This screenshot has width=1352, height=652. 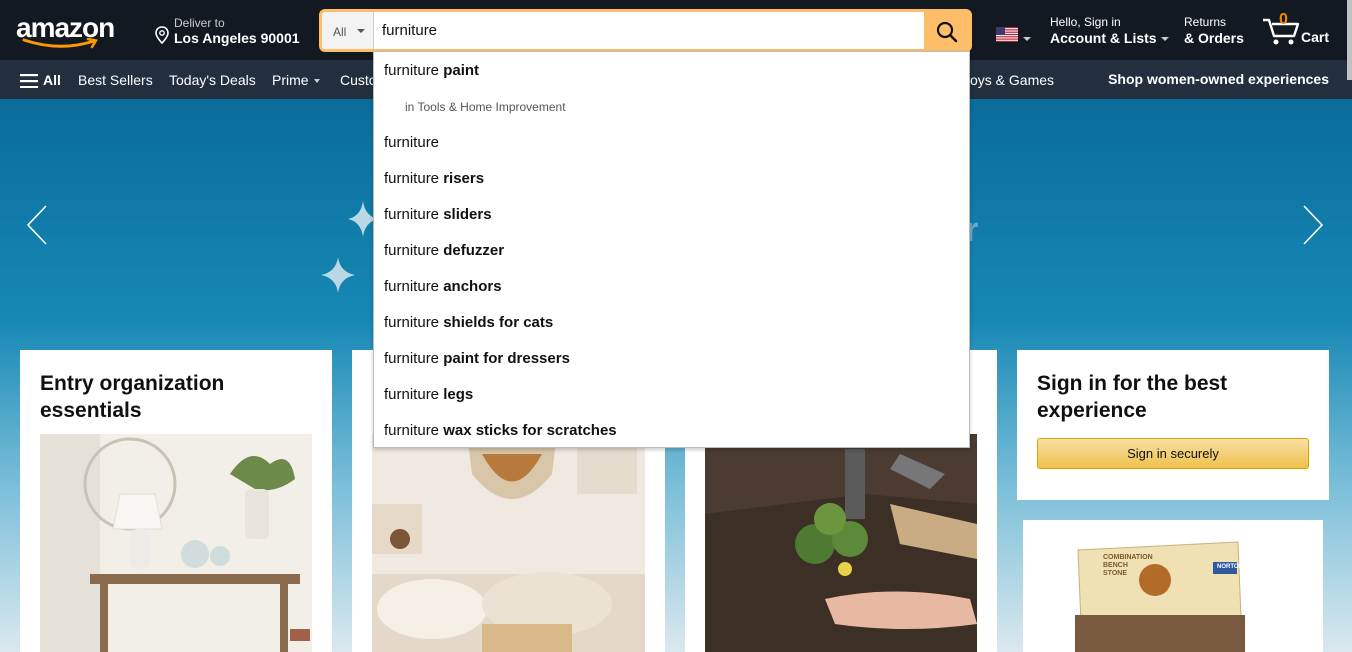 I want to click on suggestion-completion: shields for cats, so click(x=496, y=322).